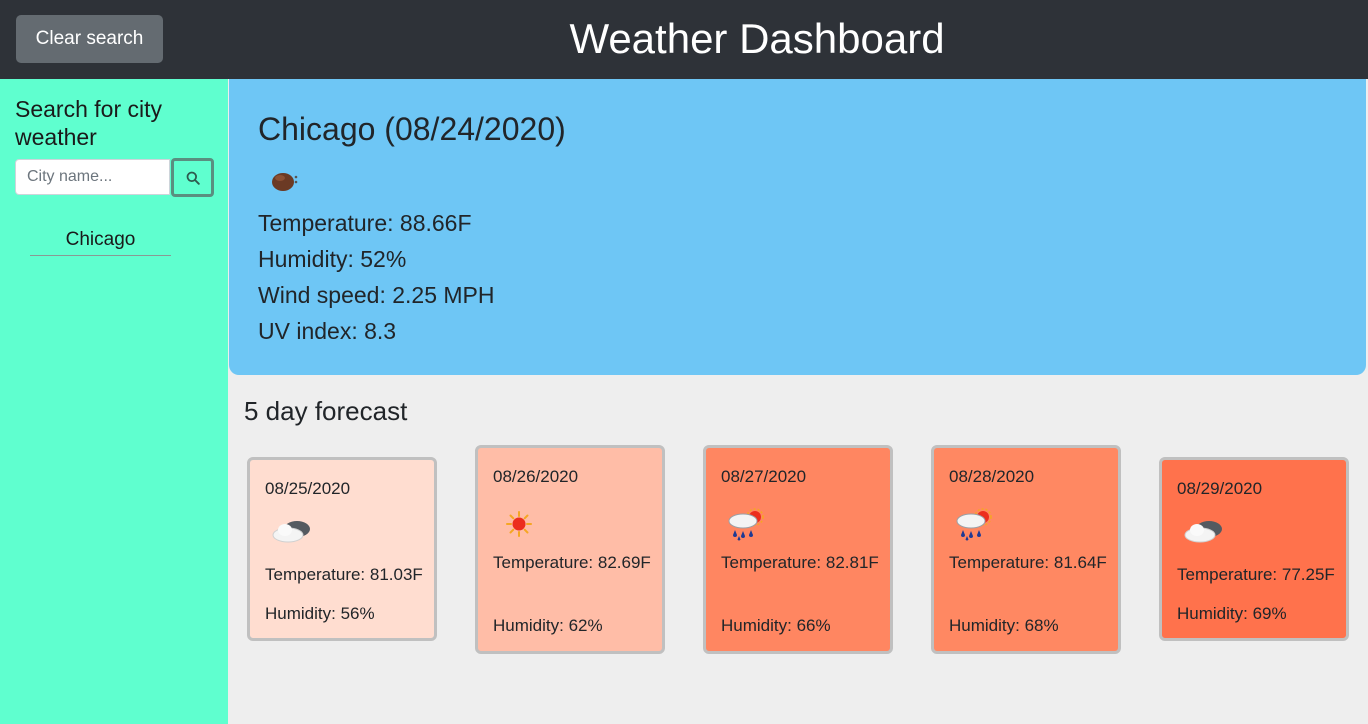 The height and width of the screenshot is (724, 1368). I want to click on header-bar: Clear search Weather Dashboard, so click(684, 39).